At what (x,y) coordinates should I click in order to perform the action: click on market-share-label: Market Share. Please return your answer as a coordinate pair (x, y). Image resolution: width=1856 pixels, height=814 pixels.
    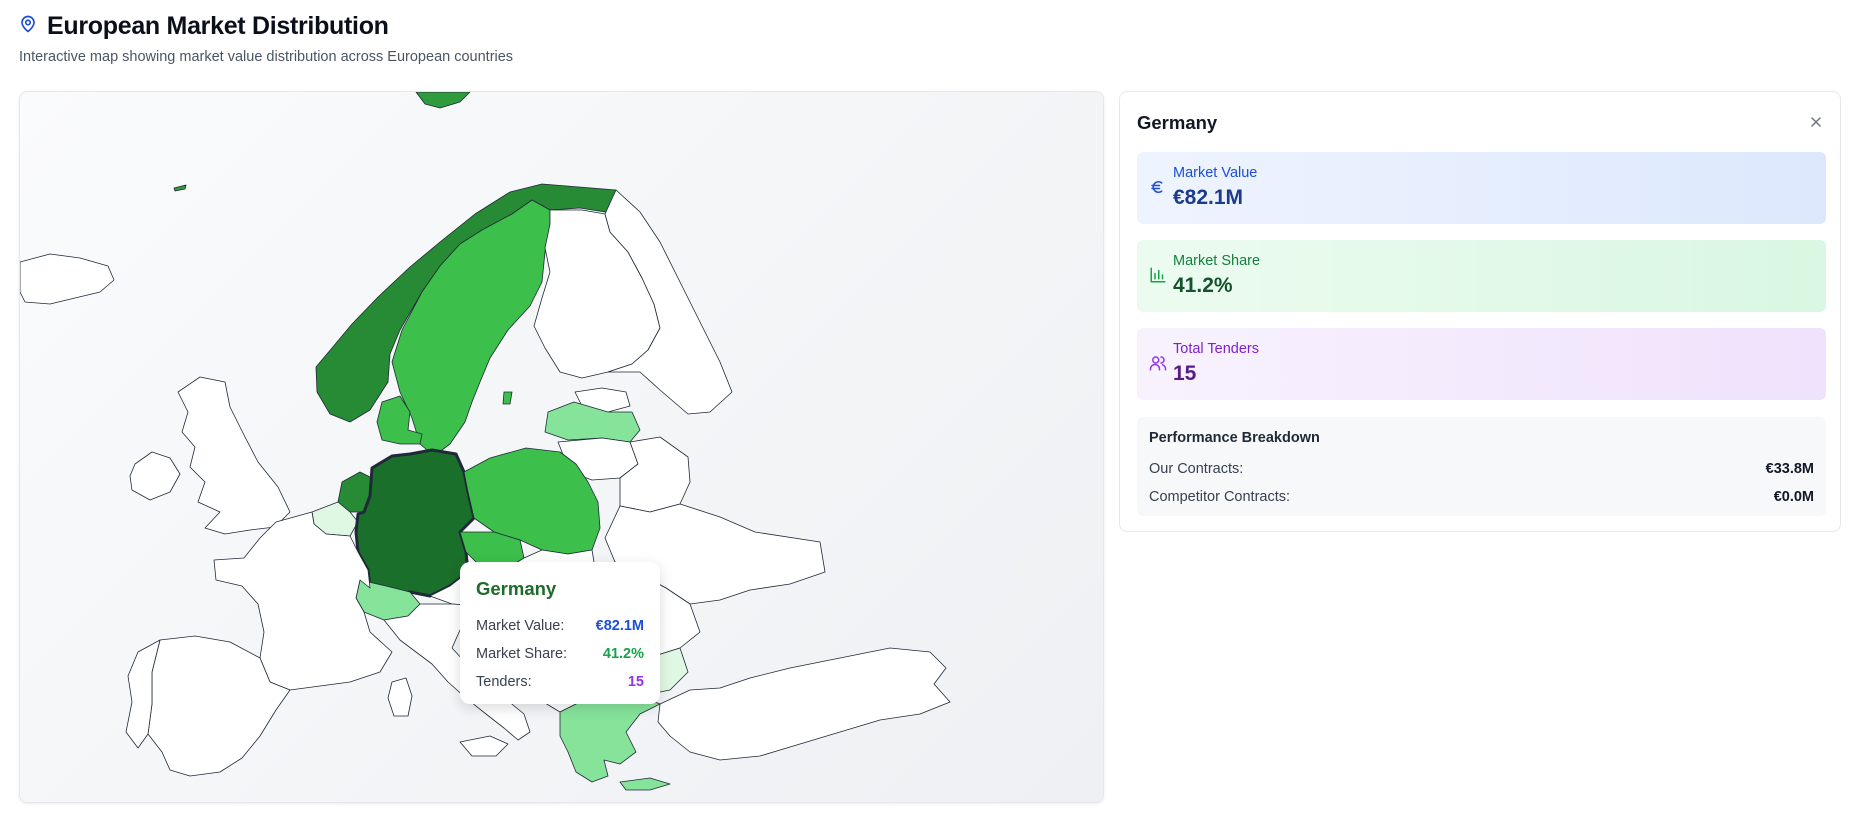
    Looking at the image, I should click on (1217, 261).